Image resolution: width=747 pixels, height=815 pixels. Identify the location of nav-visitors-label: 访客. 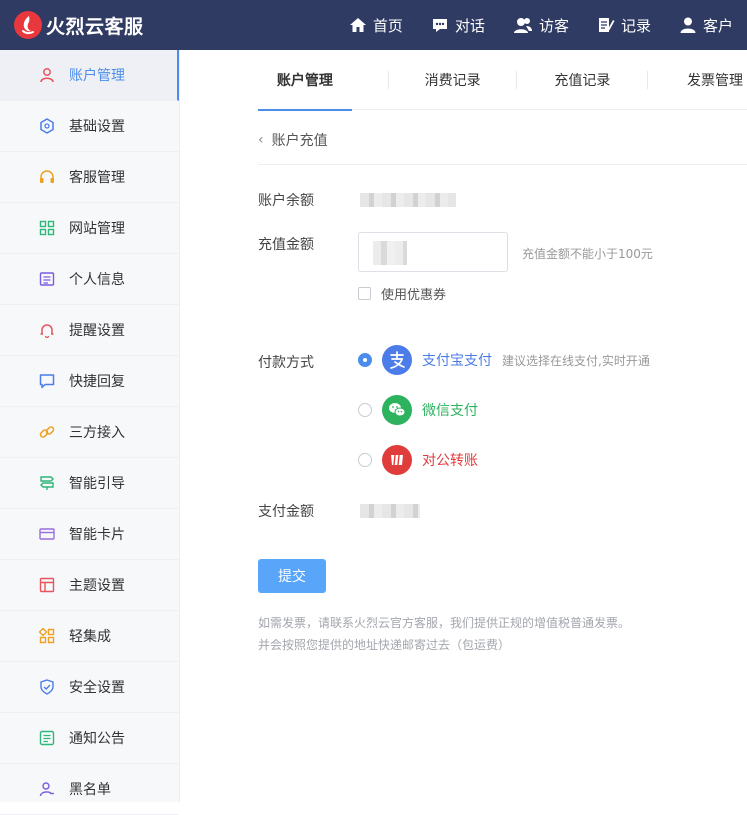
(553, 25).